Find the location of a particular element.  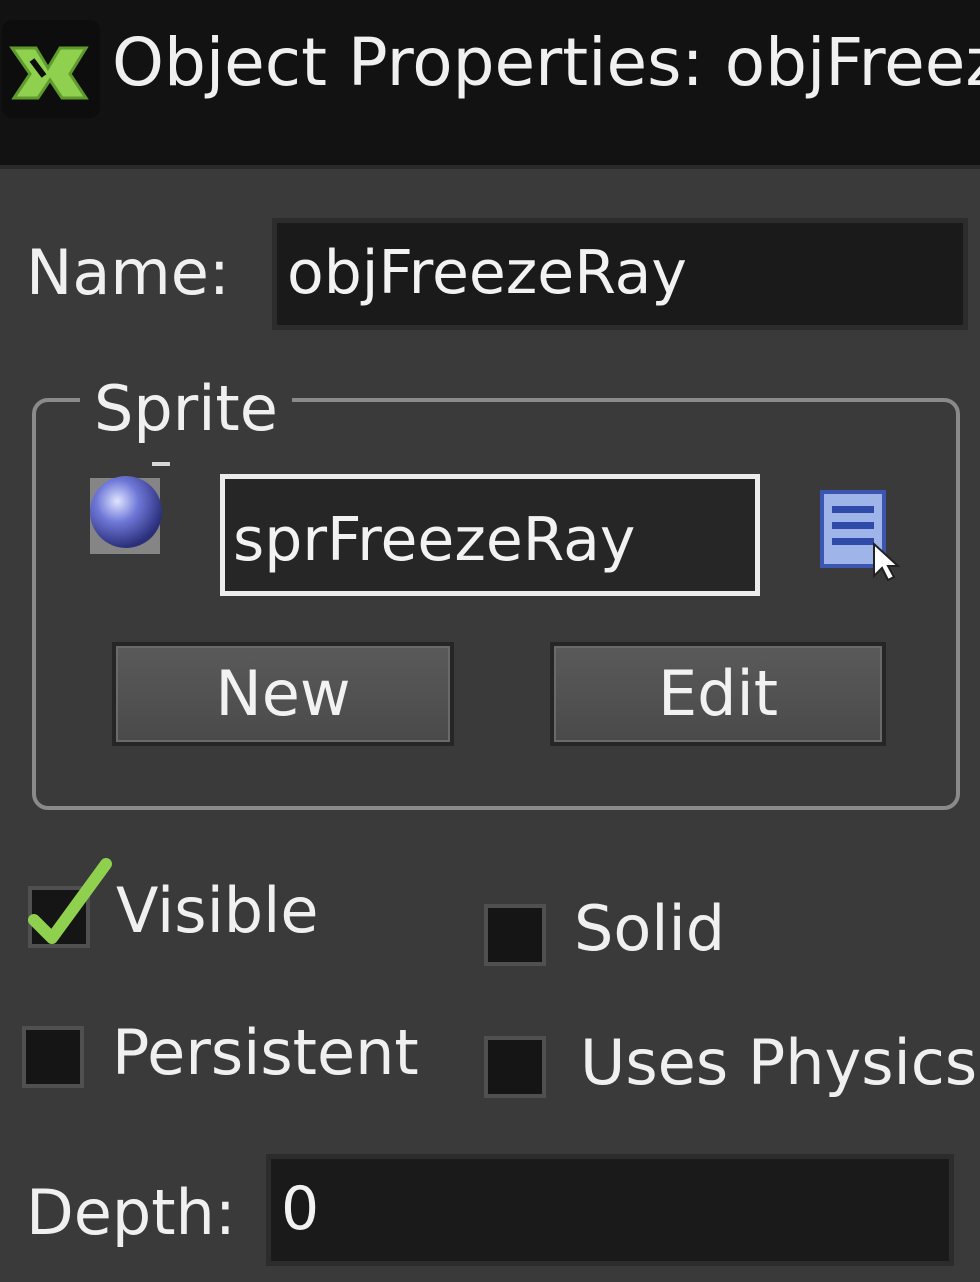

uses-physics-checkbox is located at coordinates (515, 1067).